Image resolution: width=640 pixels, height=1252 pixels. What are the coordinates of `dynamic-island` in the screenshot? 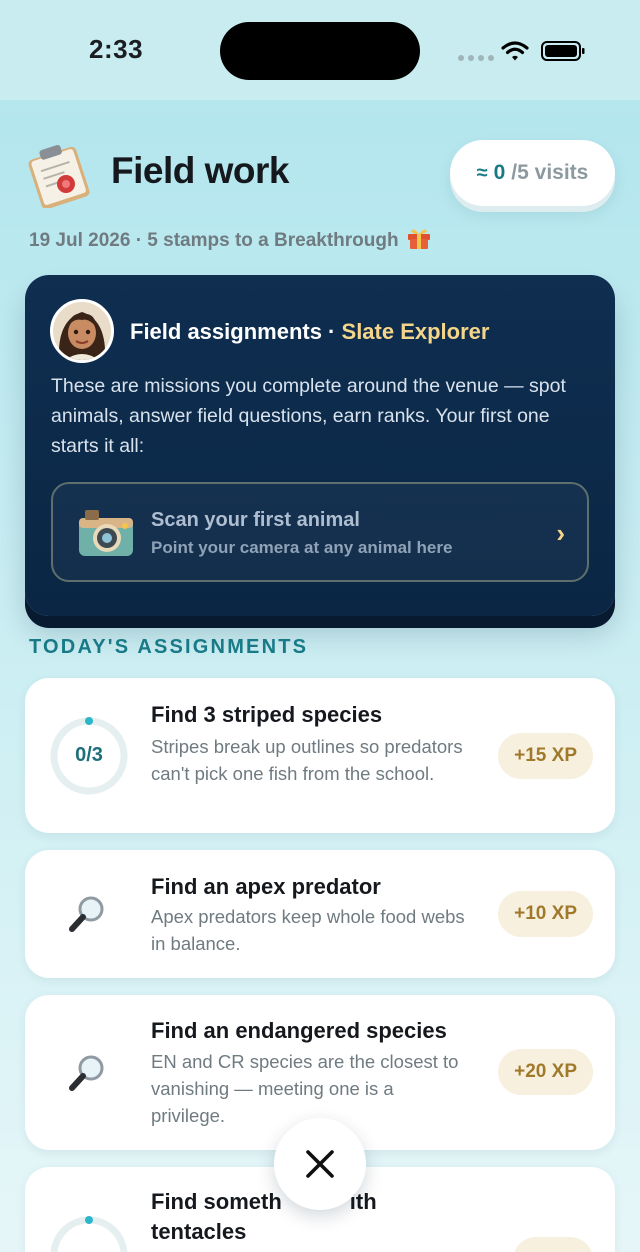 It's located at (320, 51).